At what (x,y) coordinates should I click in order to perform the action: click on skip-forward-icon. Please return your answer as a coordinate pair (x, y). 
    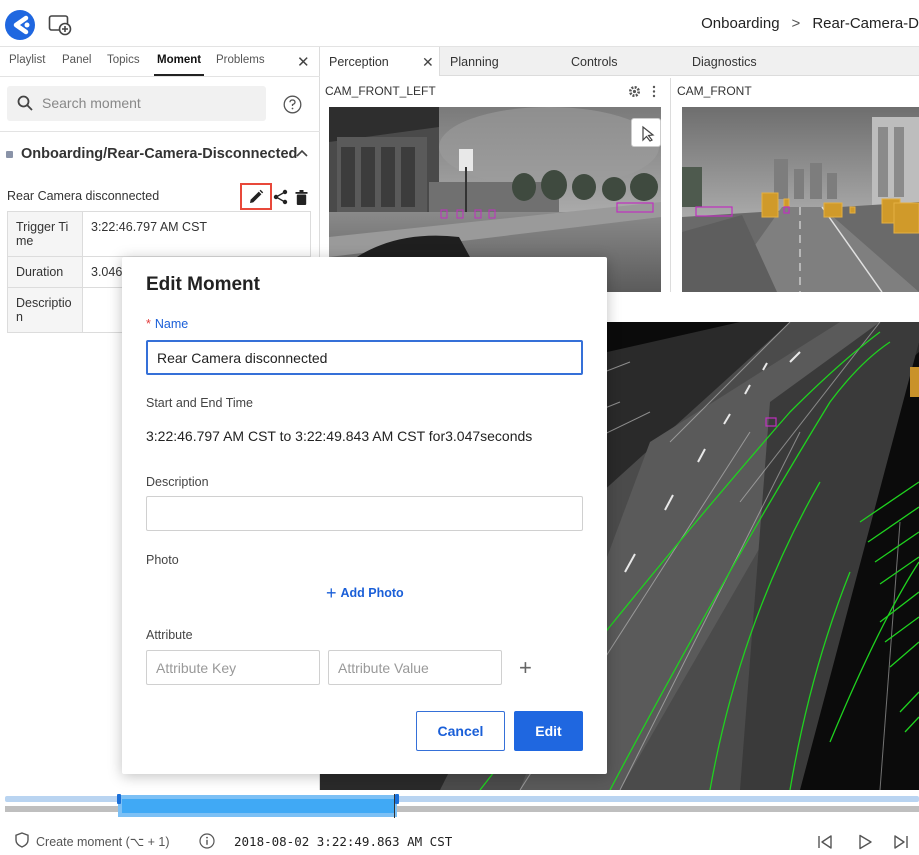
    Looking at the image, I should click on (901, 842).